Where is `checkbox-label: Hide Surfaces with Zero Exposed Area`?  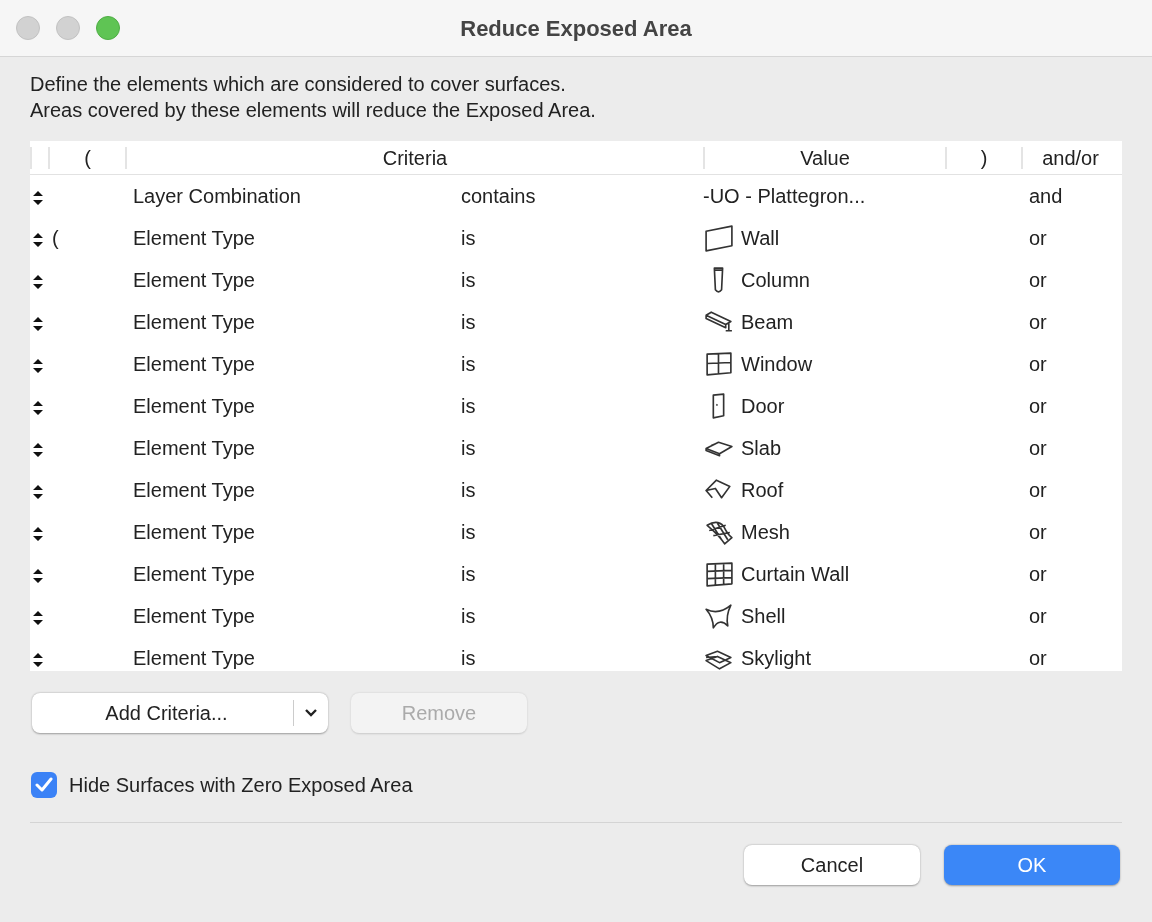 checkbox-label: Hide Surfaces with Zero Exposed Area is located at coordinates (241, 785).